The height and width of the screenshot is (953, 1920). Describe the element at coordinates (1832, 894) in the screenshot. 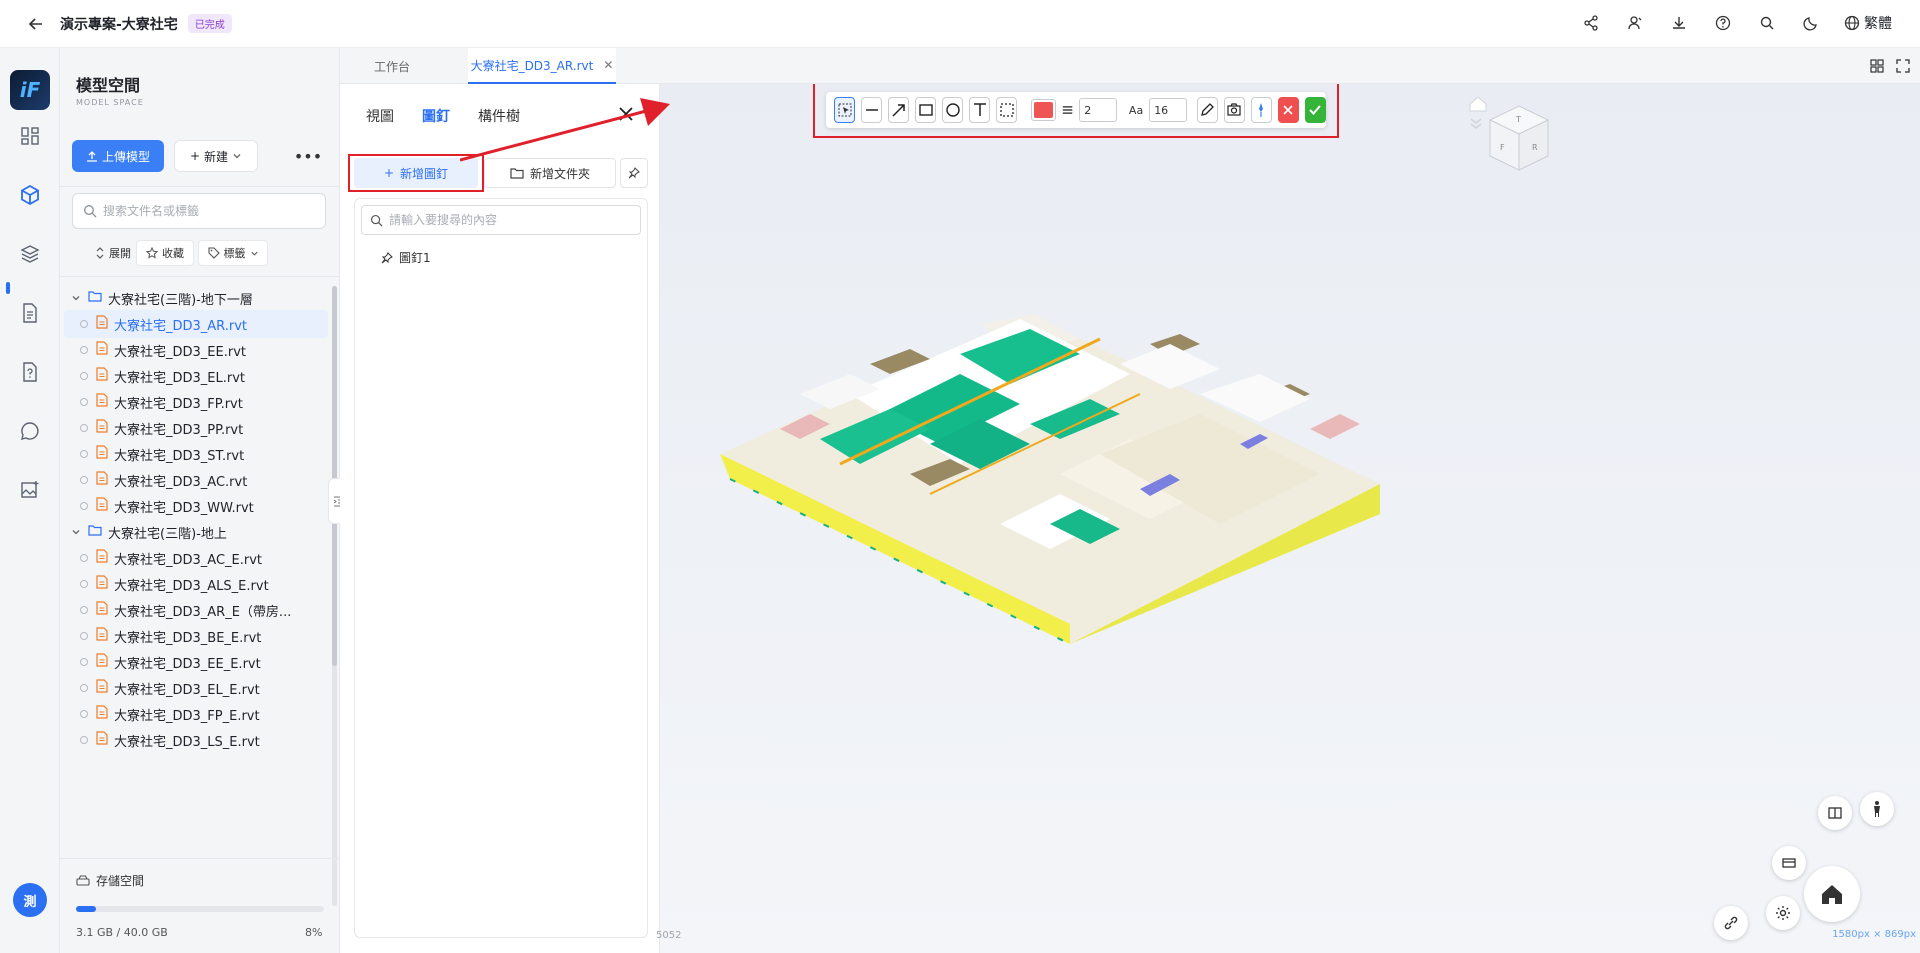

I see `home-button` at that location.